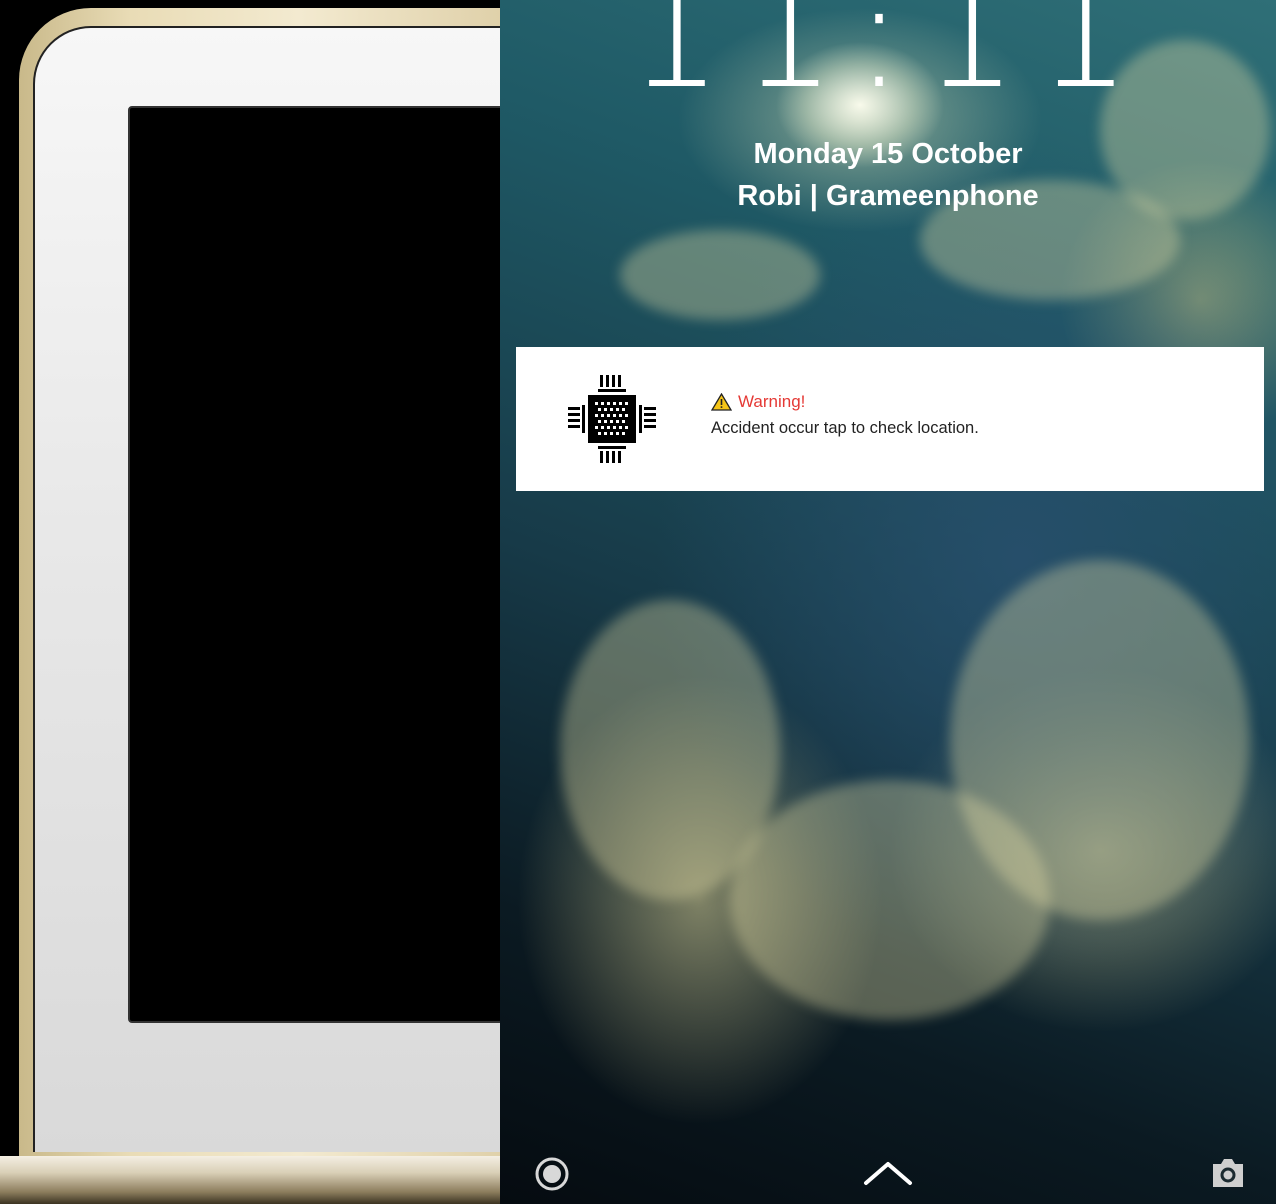 The image size is (1276, 1204). I want to click on warning-icon, so click(721, 402).